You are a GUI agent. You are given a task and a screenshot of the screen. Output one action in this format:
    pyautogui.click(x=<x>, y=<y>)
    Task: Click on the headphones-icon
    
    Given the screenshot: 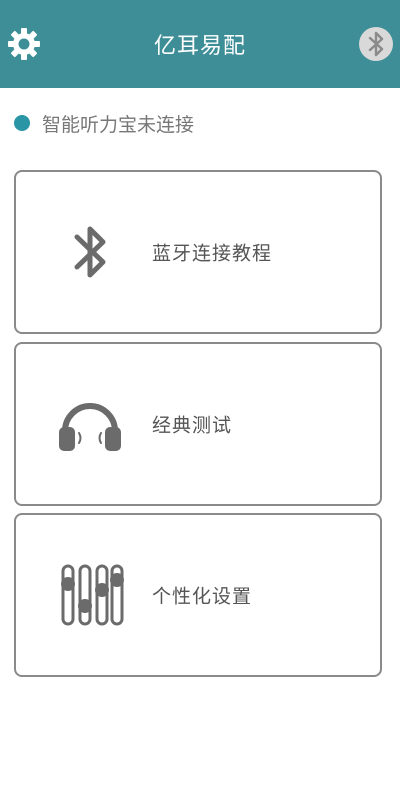 What is the action you would take?
    pyautogui.click(x=90, y=427)
    